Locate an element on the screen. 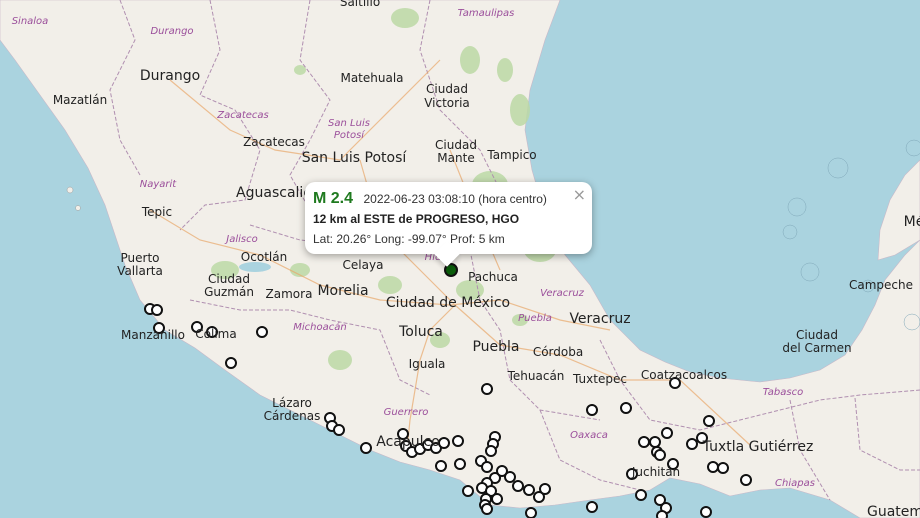  map-label-city: Victoria is located at coordinates (447, 103).